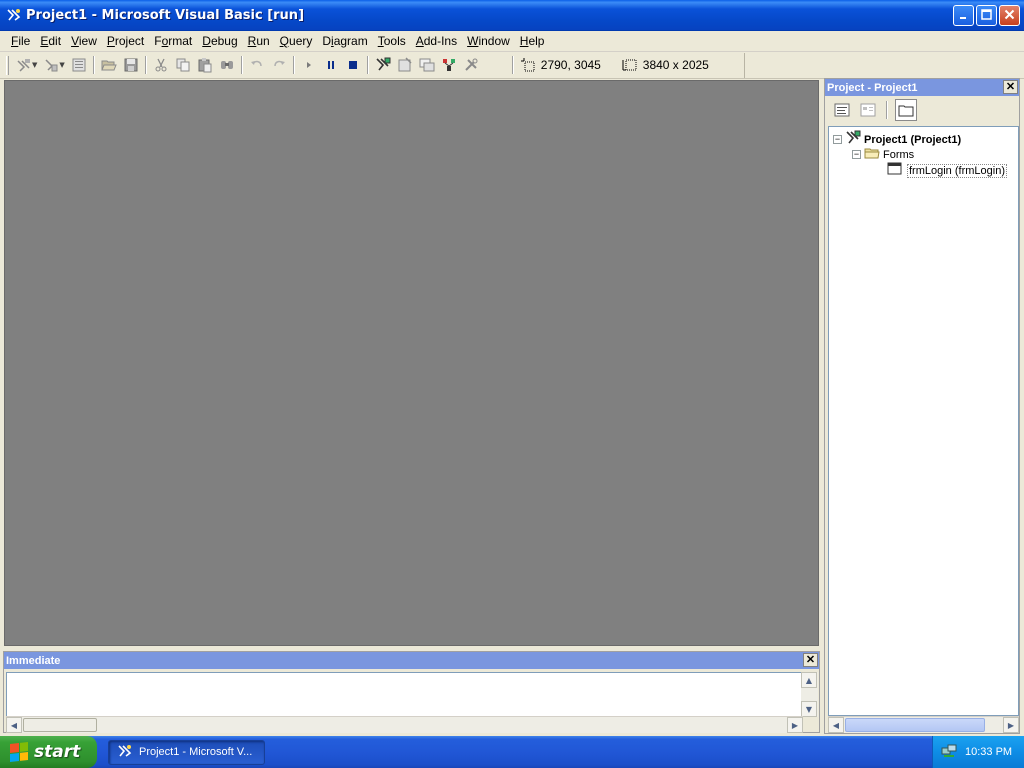 This screenshot has width=1024, height=768. I want to click on position-readout: 2790, 3045, so click(570, 65).